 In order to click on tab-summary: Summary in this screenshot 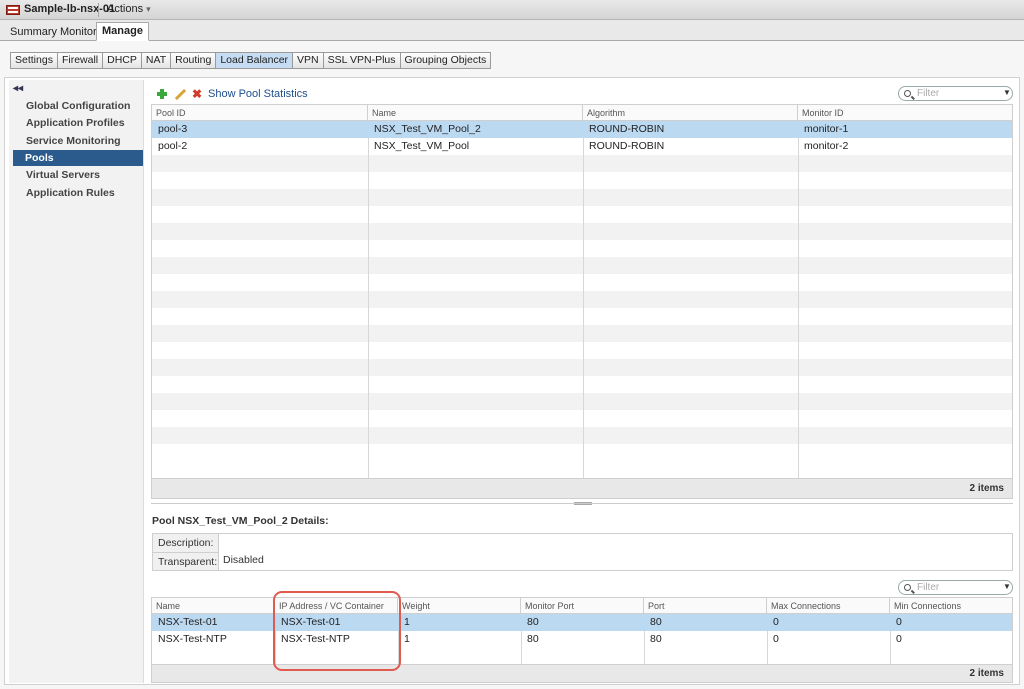, I will do `click(33, 32)`.